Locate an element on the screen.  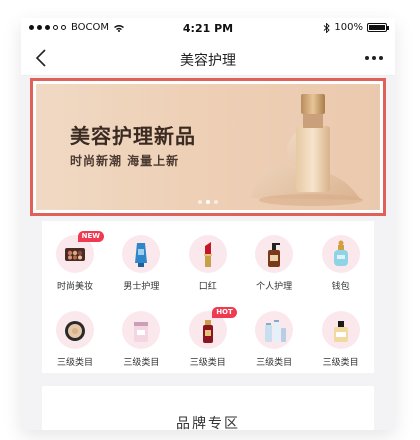
category-label: 时尚美妆 is located at coordinates (74, 287).